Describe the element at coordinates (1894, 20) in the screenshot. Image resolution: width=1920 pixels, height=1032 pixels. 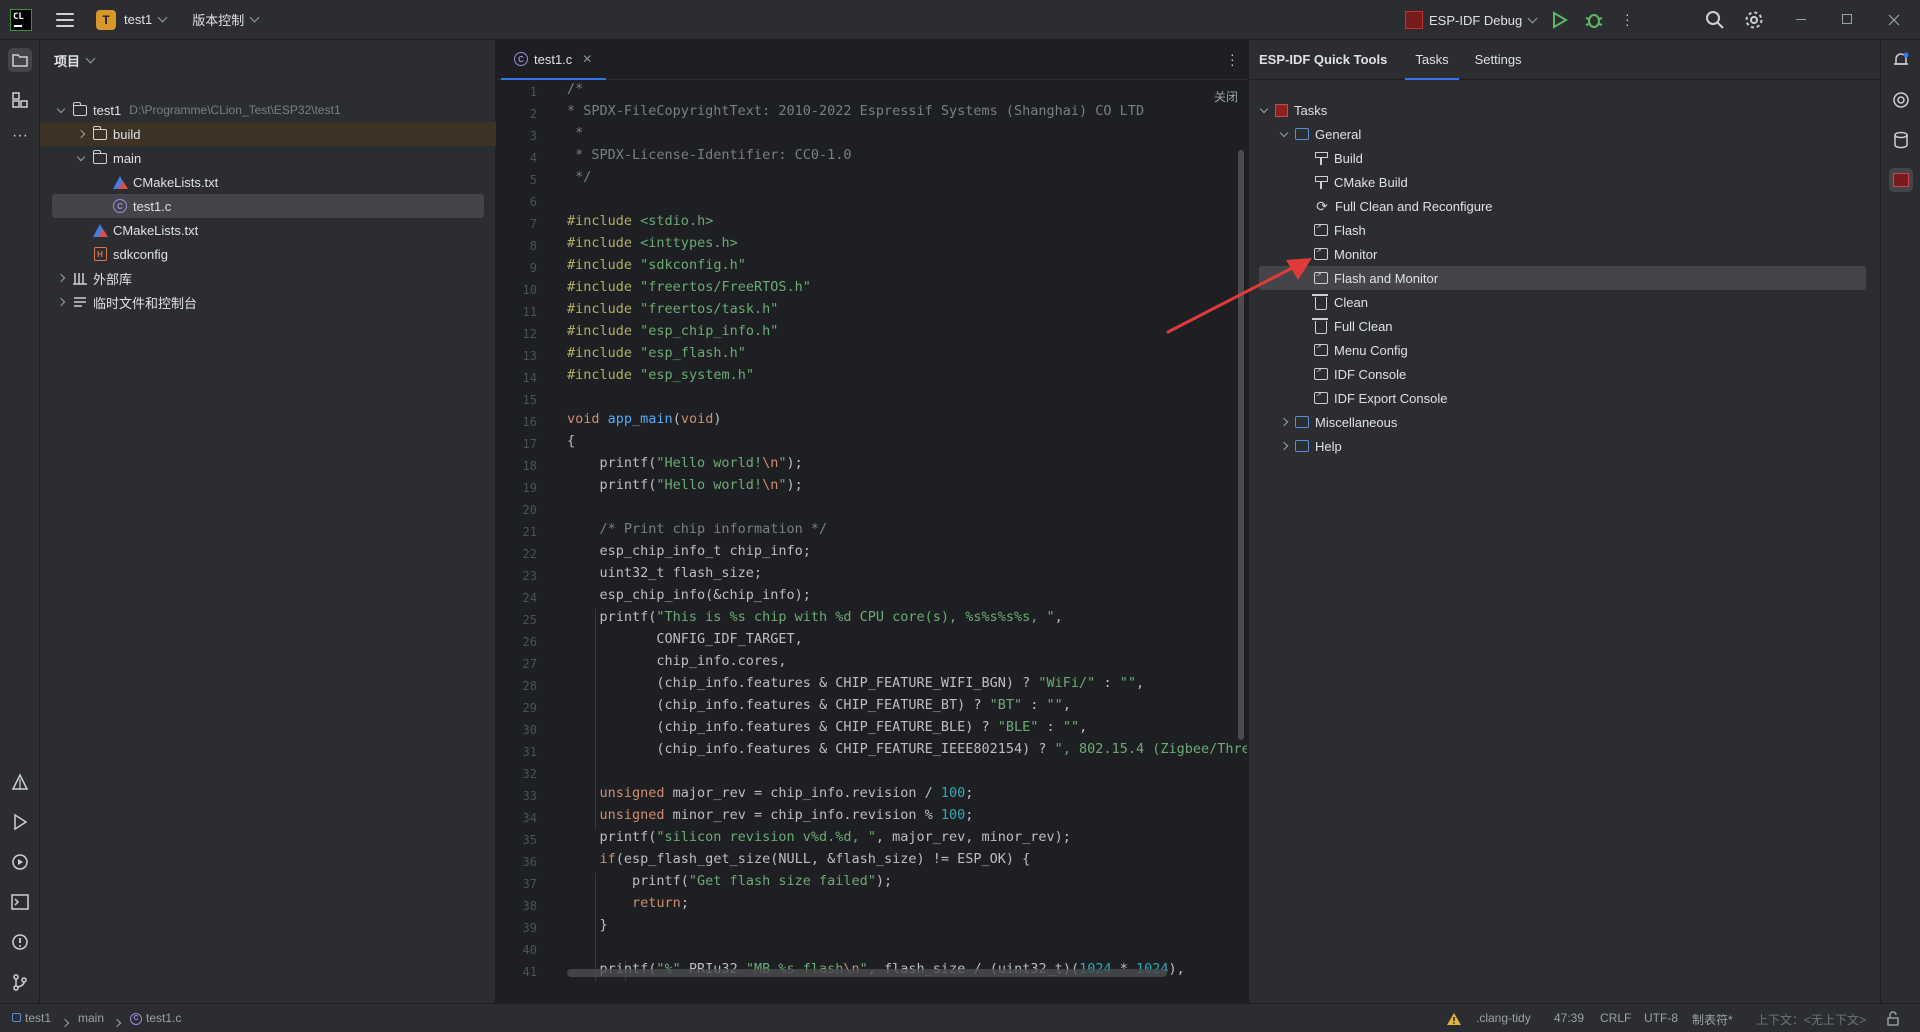
I see `close-window-icon` at that location.